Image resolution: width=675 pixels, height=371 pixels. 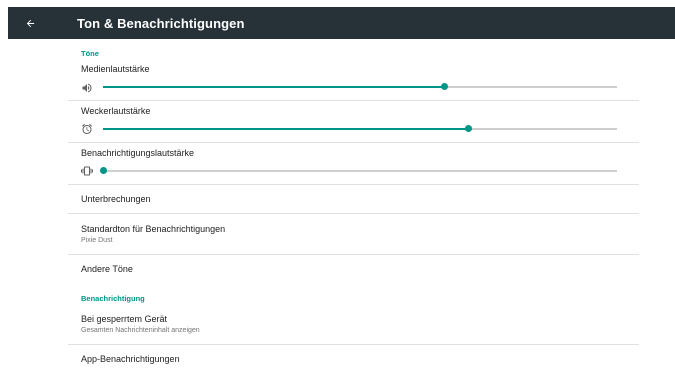 I want to click on default-tone-title: Standardton für Benachrichtigungen, so click(x=153, y=229).